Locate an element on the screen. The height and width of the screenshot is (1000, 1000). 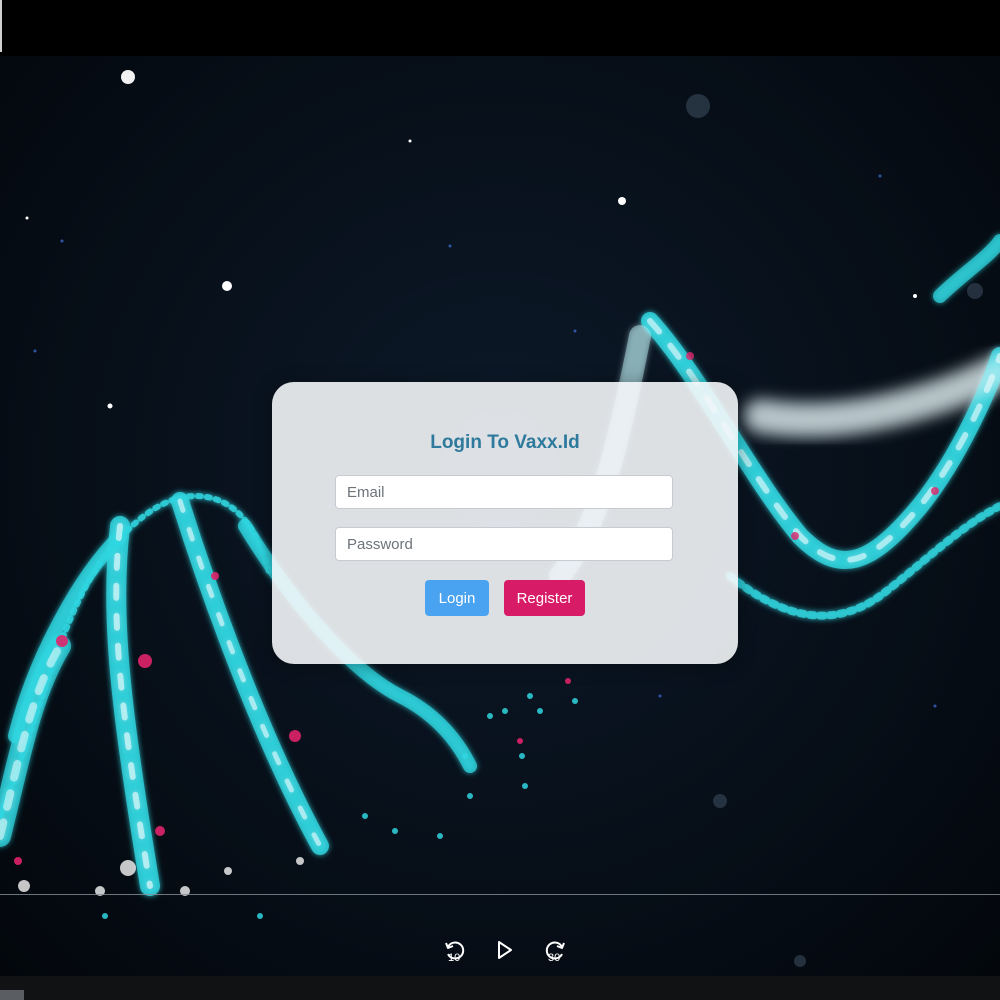
email-input is located at coordinates (504, 492).